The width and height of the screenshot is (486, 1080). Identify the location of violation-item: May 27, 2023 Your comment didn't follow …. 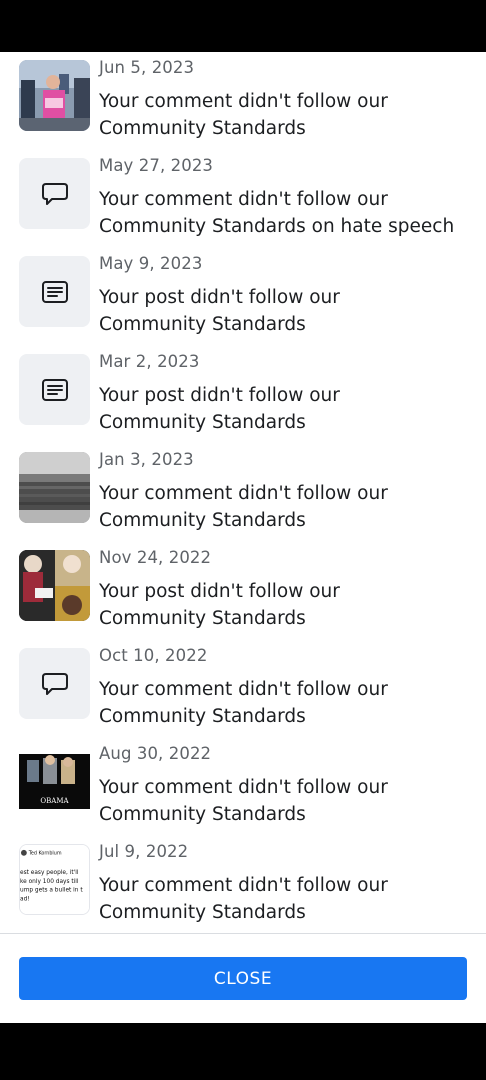
(243, 199).